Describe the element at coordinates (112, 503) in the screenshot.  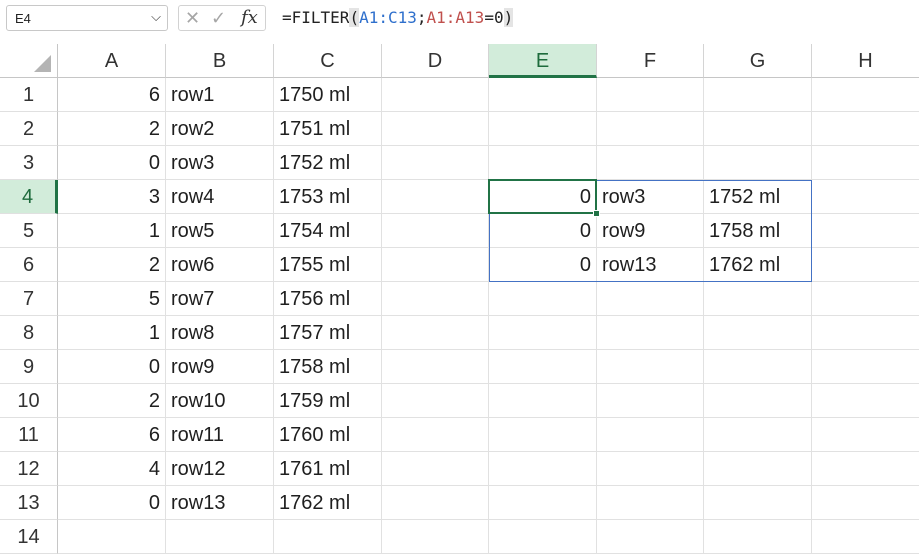
I see `cell-a13: 0` at that location.